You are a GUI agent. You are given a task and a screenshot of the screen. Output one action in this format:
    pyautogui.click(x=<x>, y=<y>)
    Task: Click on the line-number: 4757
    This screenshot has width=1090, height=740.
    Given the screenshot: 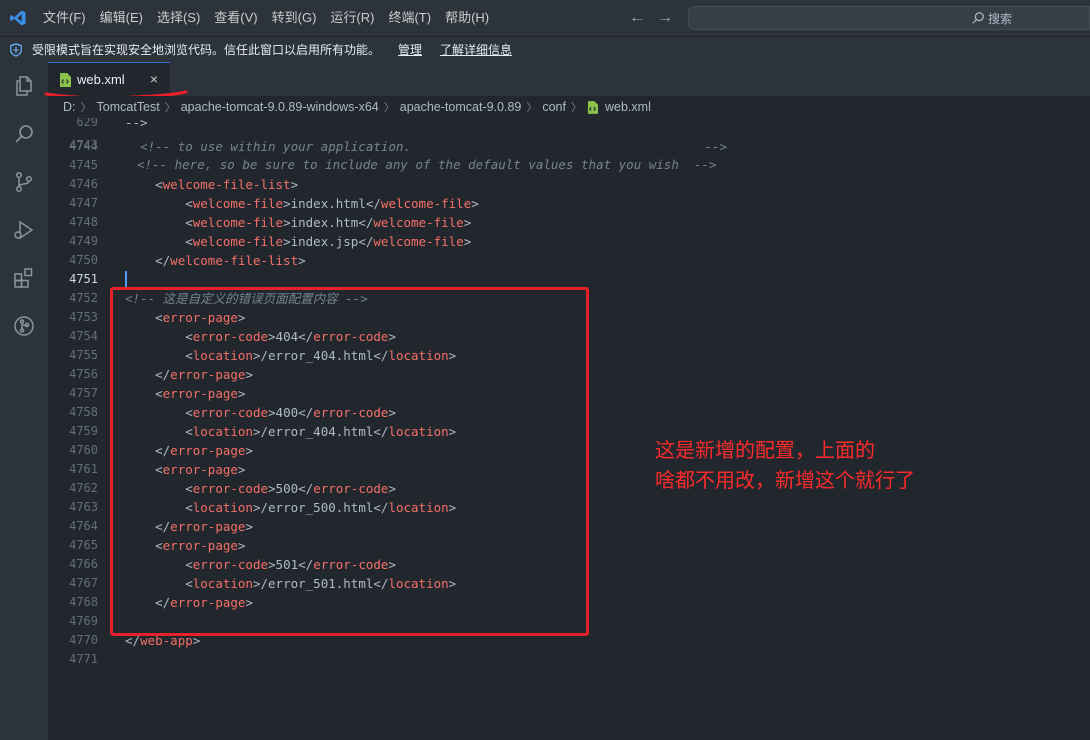 What is the action you would take?
    pyautogui.click(x=83, y=393)
    